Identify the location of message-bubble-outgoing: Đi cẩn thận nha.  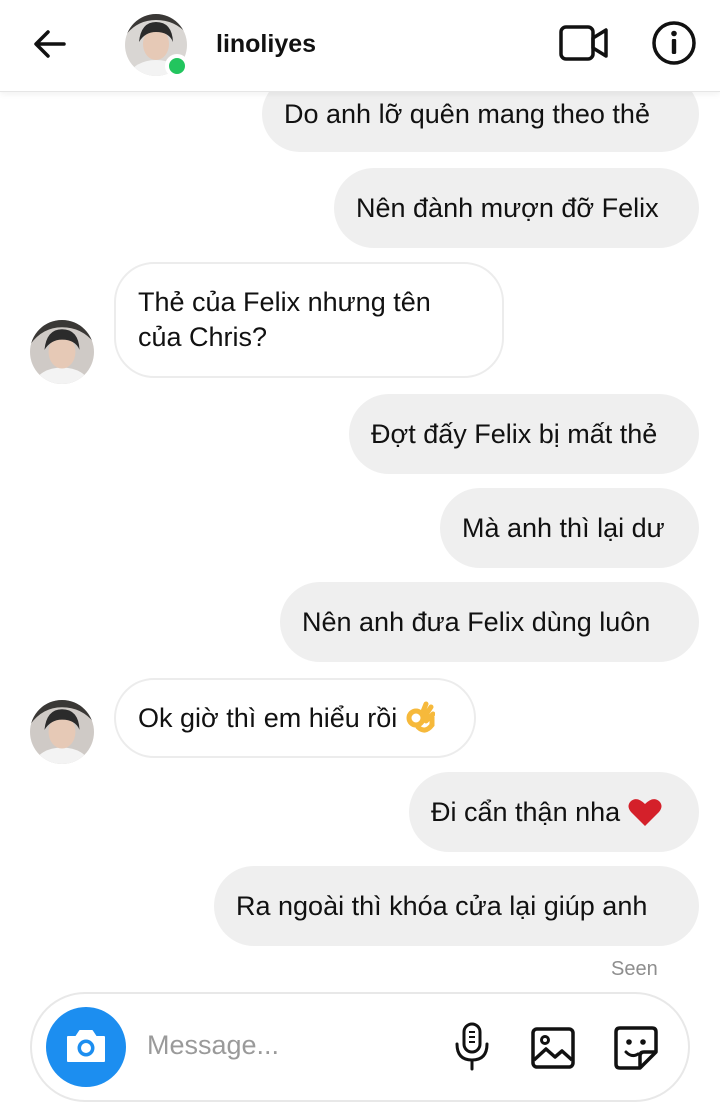
(554, 812).